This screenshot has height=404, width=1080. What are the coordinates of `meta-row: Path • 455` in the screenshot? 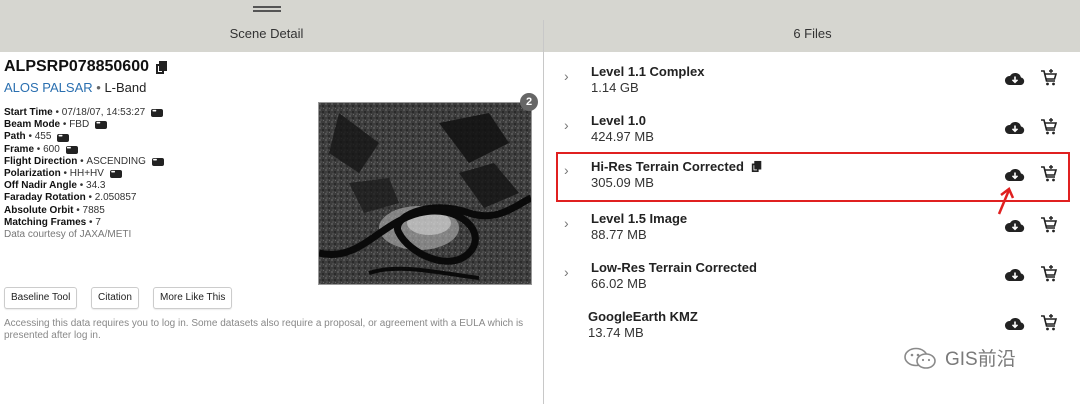 It's located at (84, 137).